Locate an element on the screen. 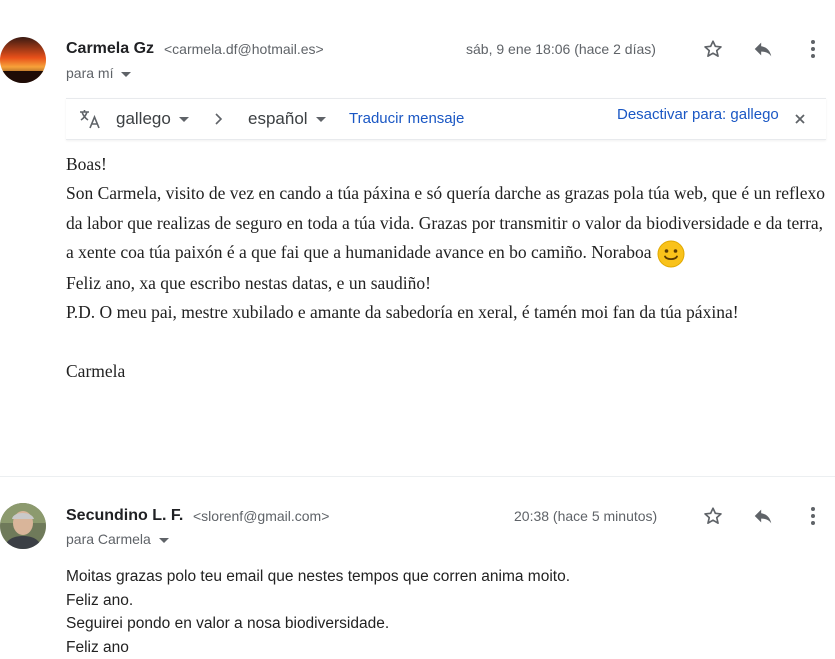  target-language-label: español is located at coordinates (278, 118).